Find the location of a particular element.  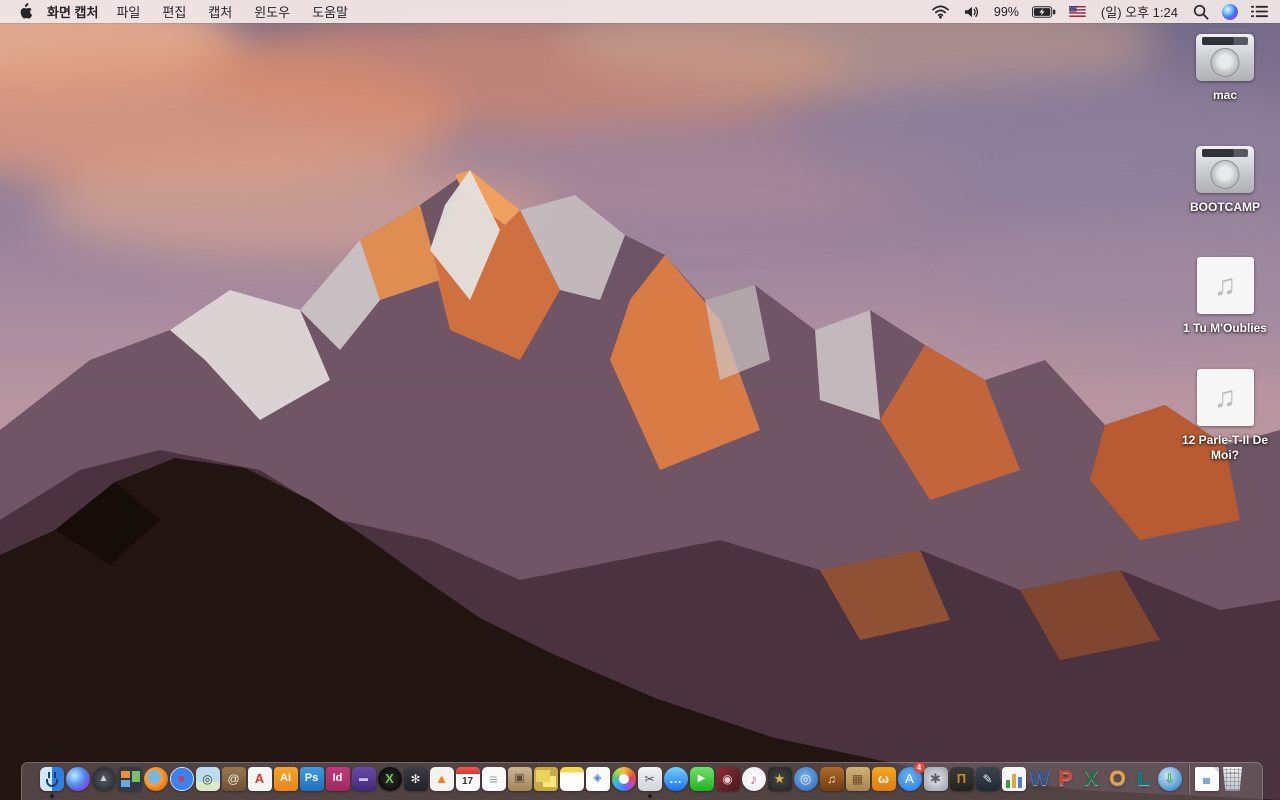

word-icon: W is located at coordinates (1039, 778).